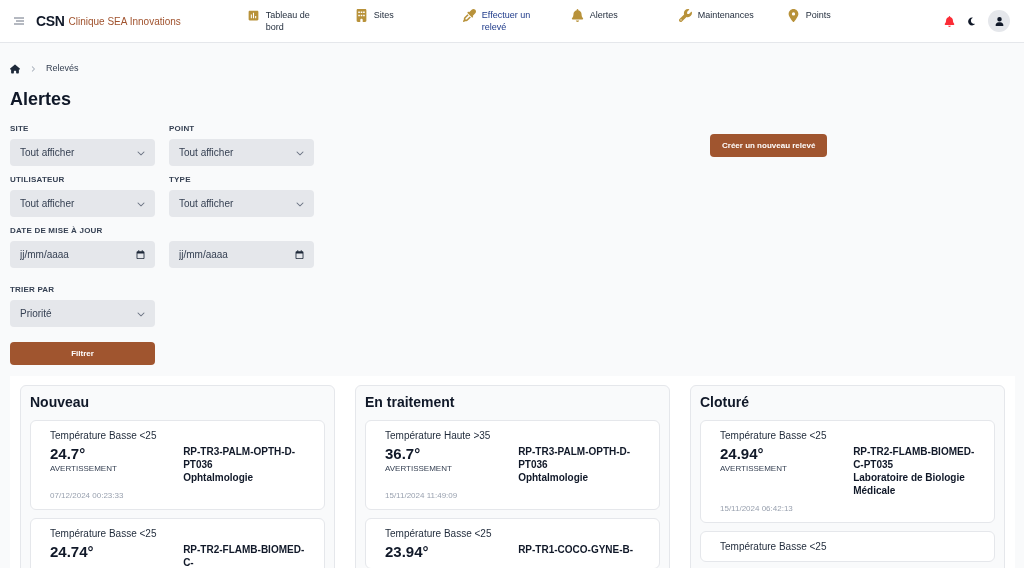  I want to click on point-code: RP-TR2-FLAMB-BIOMED-C-PT035, so click(914, 458).